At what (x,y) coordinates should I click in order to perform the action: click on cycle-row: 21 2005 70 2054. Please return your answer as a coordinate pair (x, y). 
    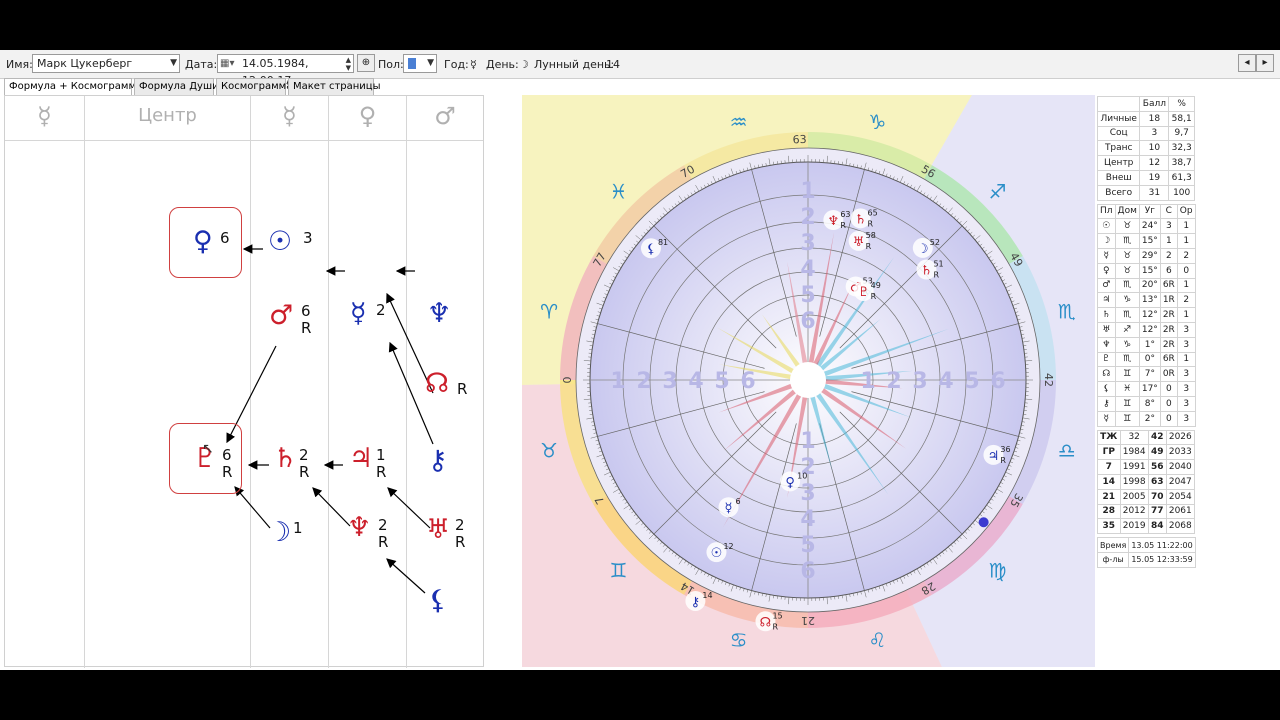
    Looking at the image, I should click on (1146, 496).